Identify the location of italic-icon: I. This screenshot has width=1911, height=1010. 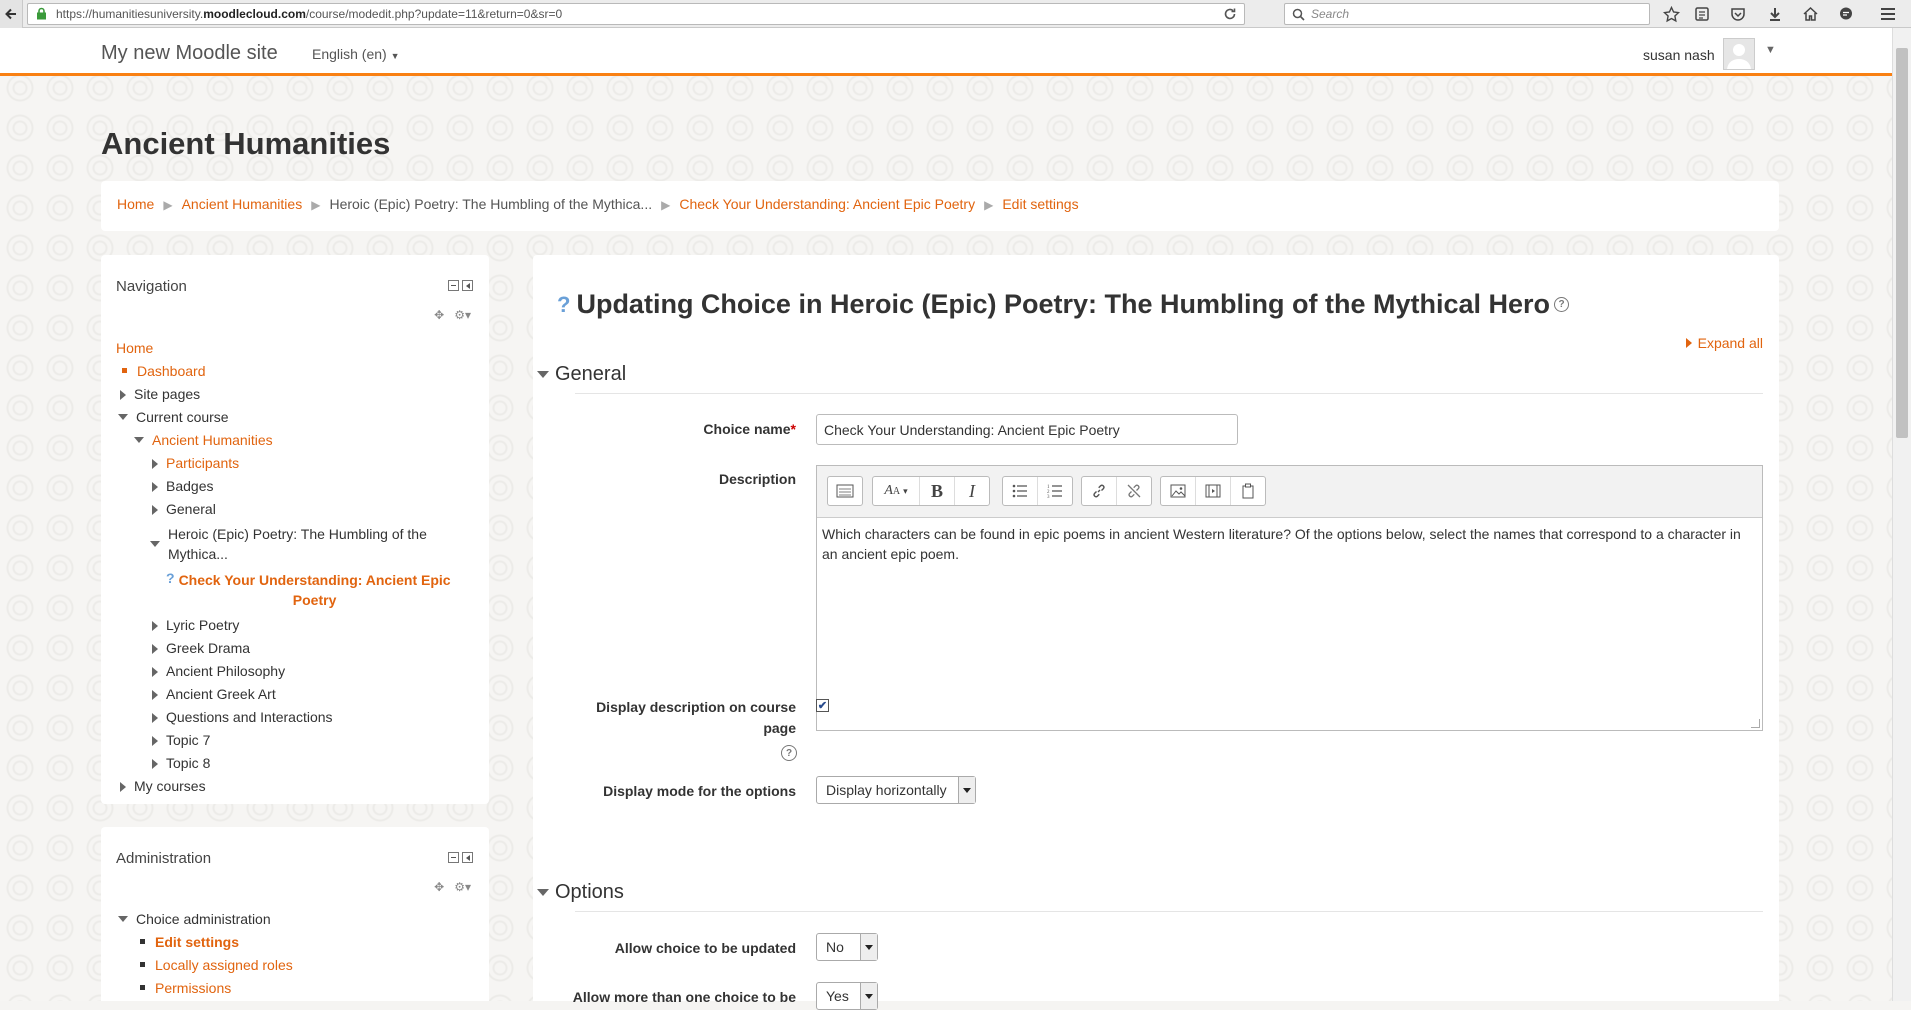
(971, 491).